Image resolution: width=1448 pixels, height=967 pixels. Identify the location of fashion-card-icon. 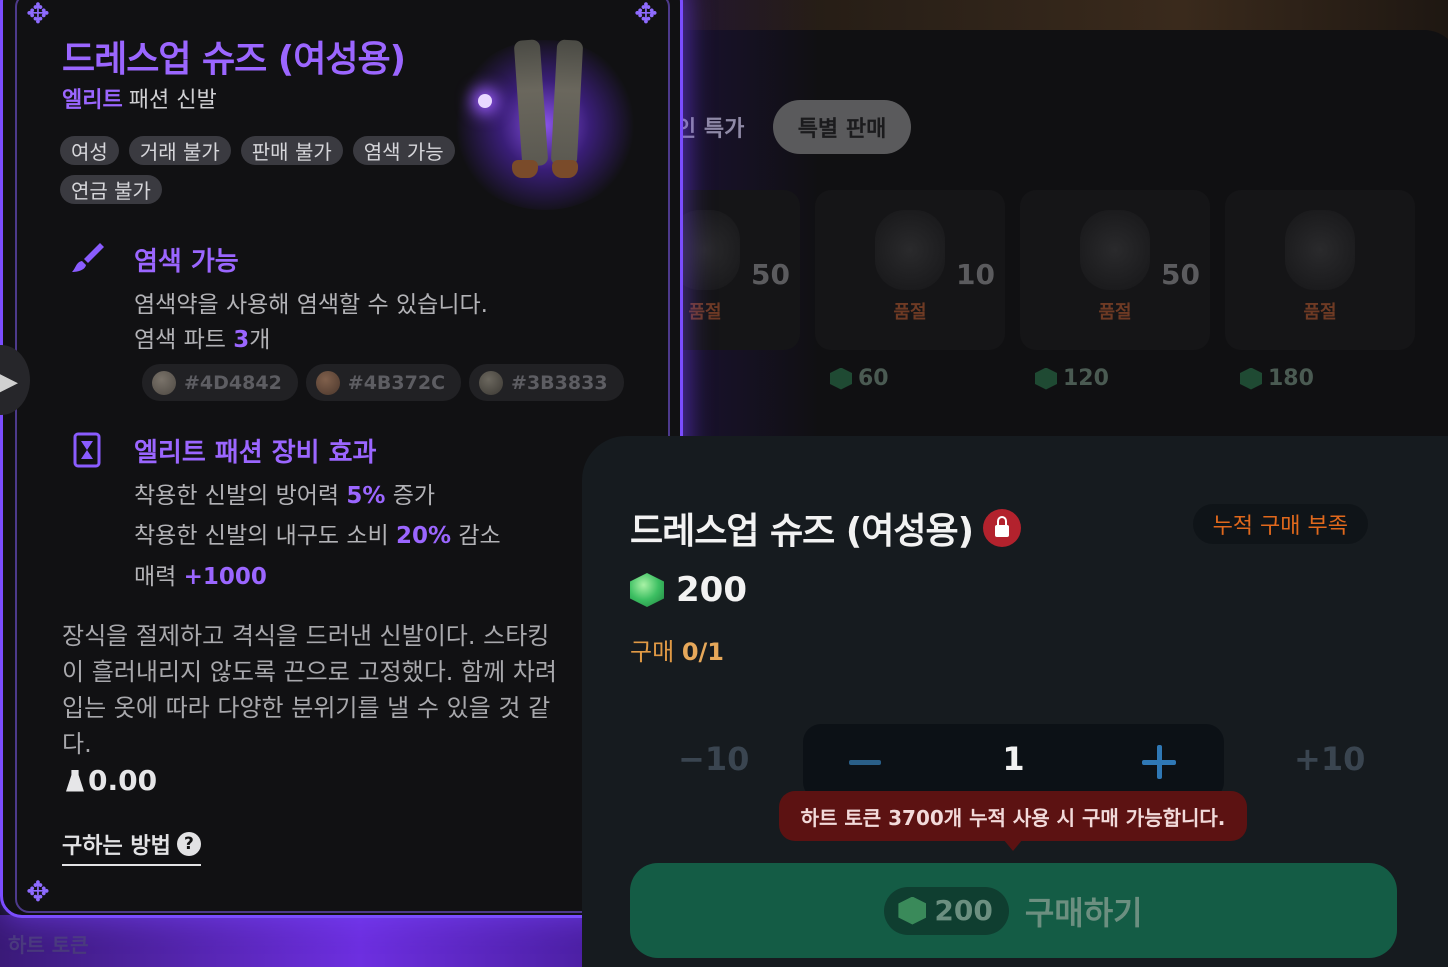
(87, 450).